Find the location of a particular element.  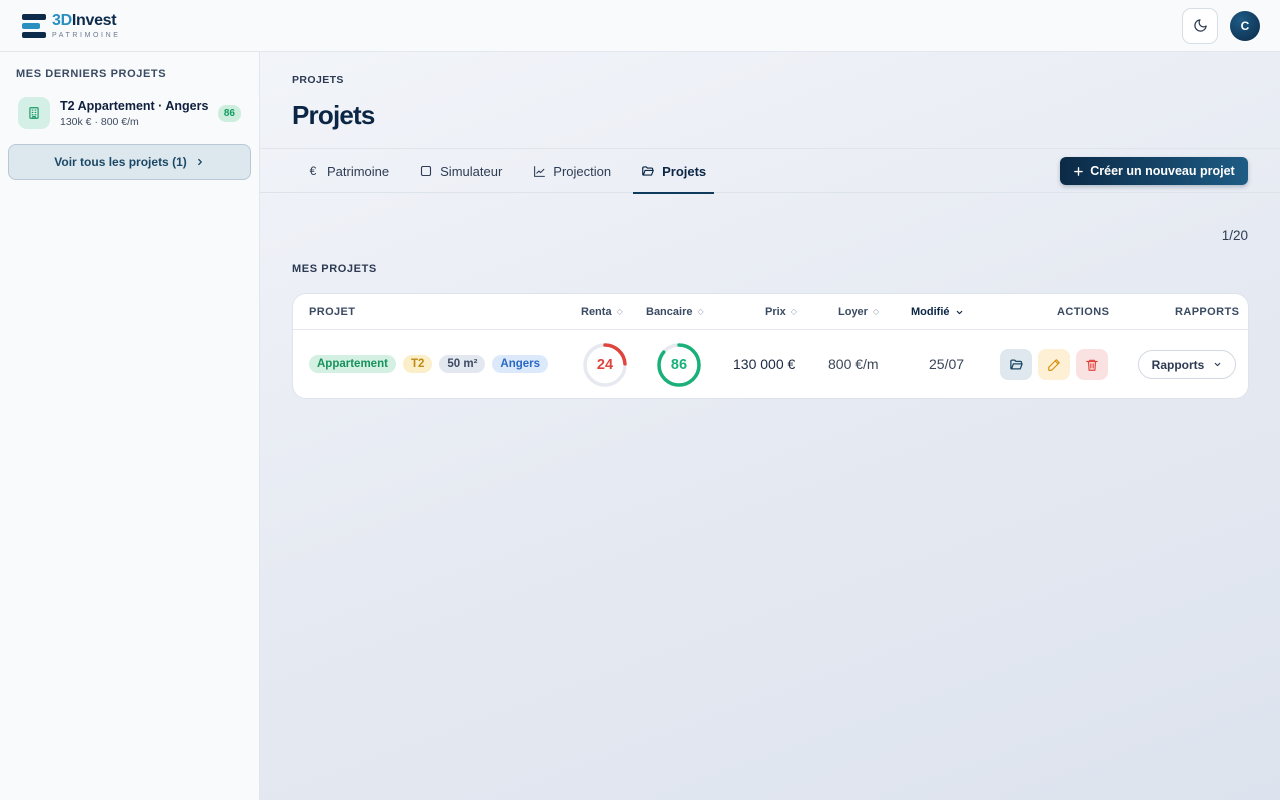

header-projet: PROJET is located at coordinates (332, 312).